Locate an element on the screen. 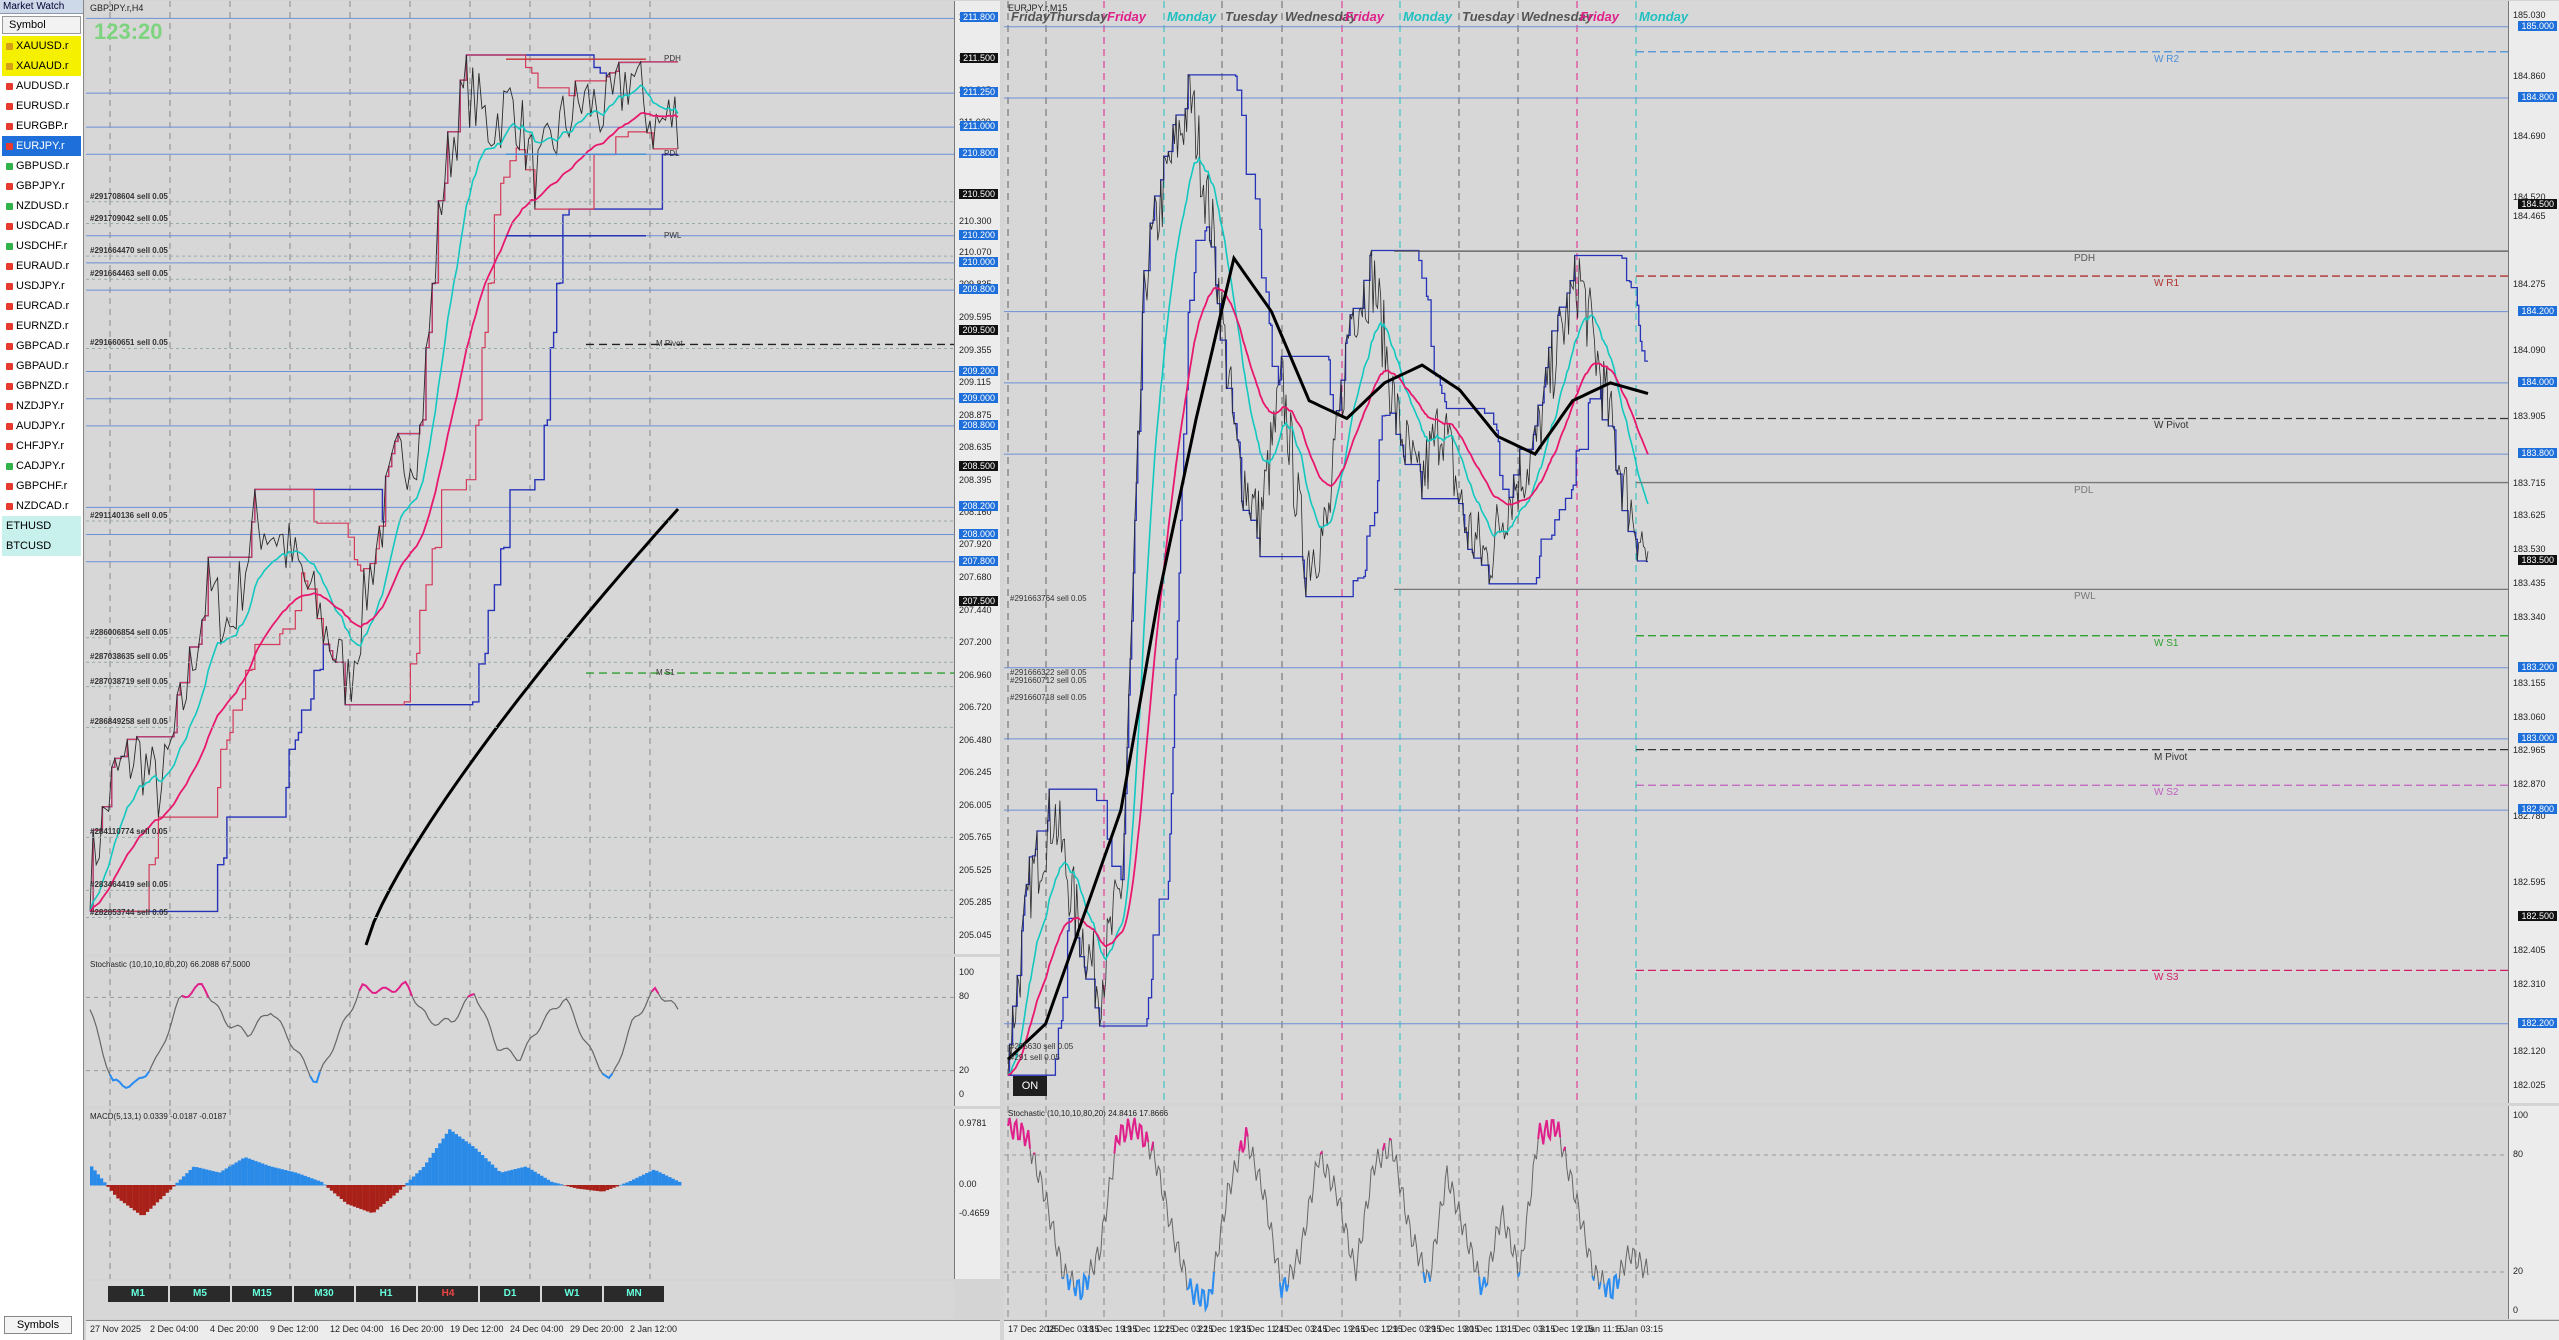 The width and height of the screenshot is (2559, 1340). symbol-row: EURAUD.r is located at coordinates (41, 266).